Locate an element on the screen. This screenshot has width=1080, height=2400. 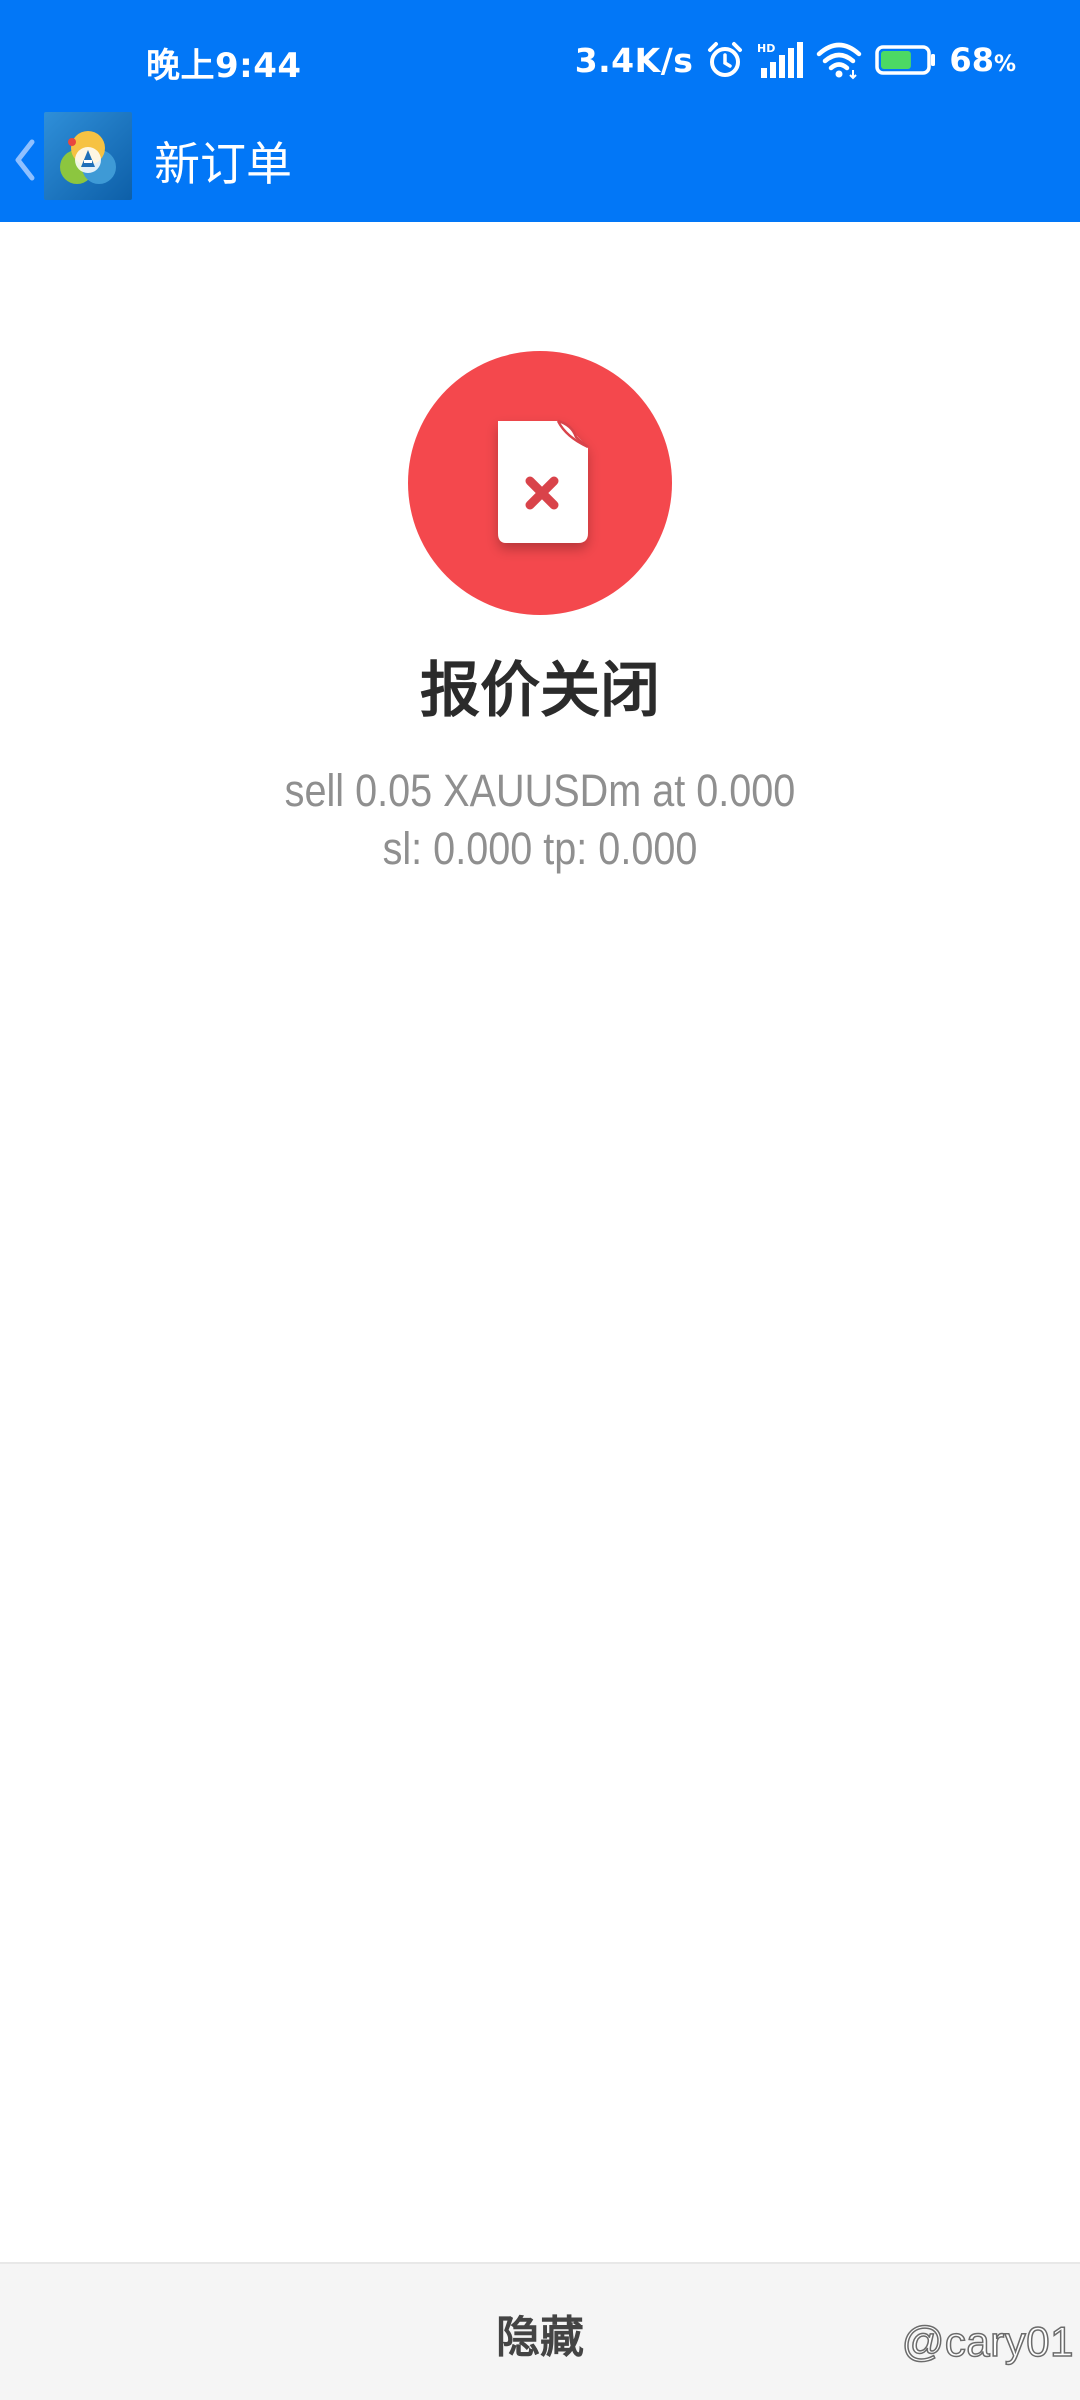
watermark: @cary01 is located at coordinates (987, 2341).